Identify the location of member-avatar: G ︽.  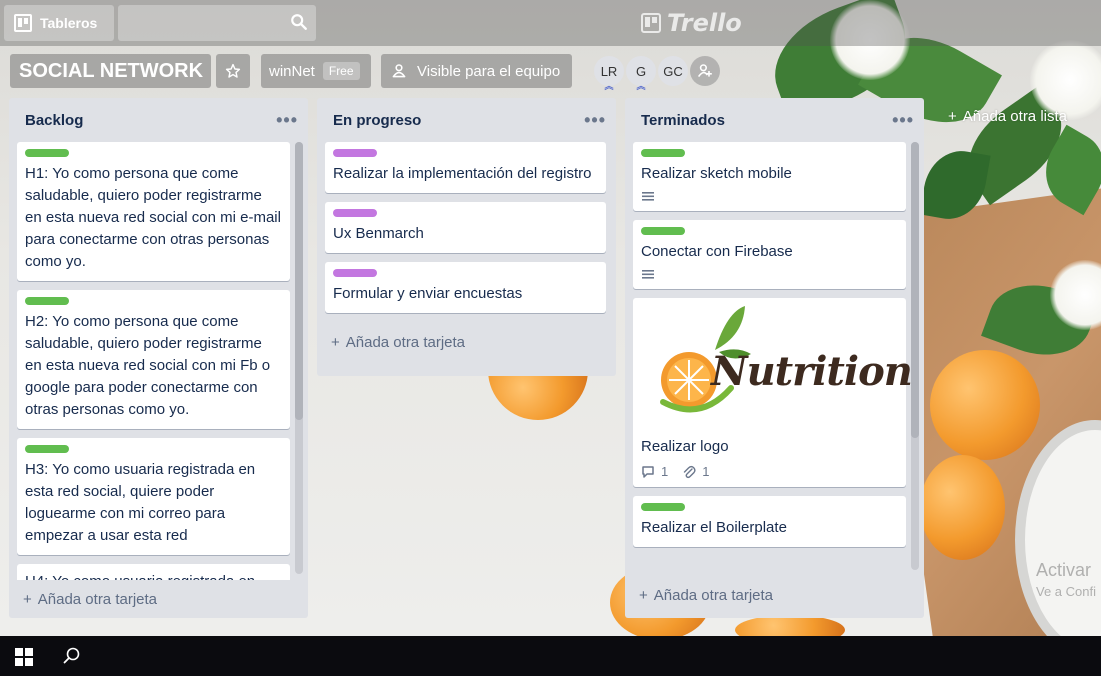
(641, 73).